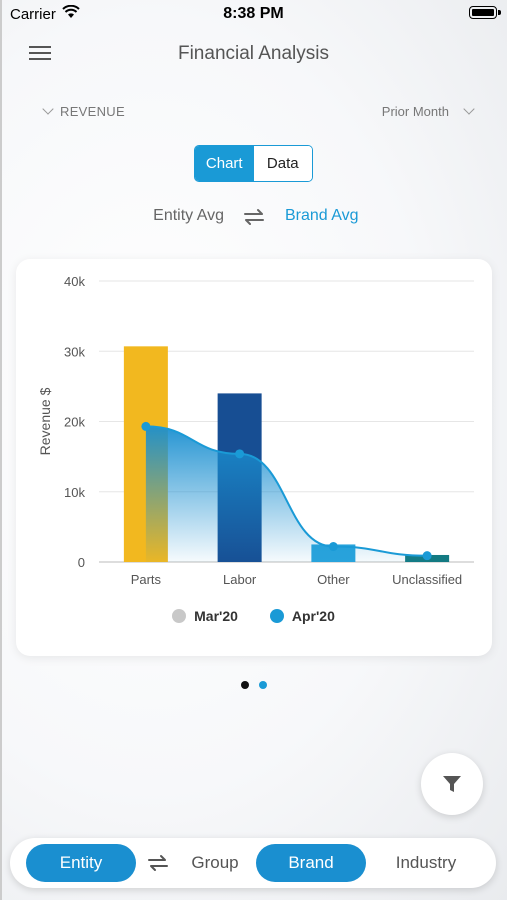 The image size is (507, 900). What do you see at coordinates (146, 579) in the screenshot?
I see `x-tick-label: Parts` at bounding box center [146, 579].